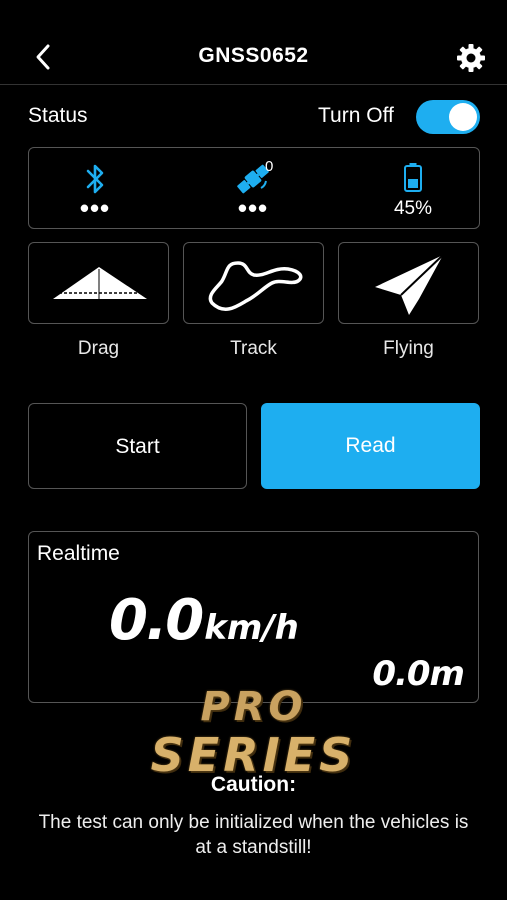 This screenshot has width=507, height=900. Describe the element at coordinates (356, 115) in the screenshot. I see `toggle-label: Turn Off` at that location.